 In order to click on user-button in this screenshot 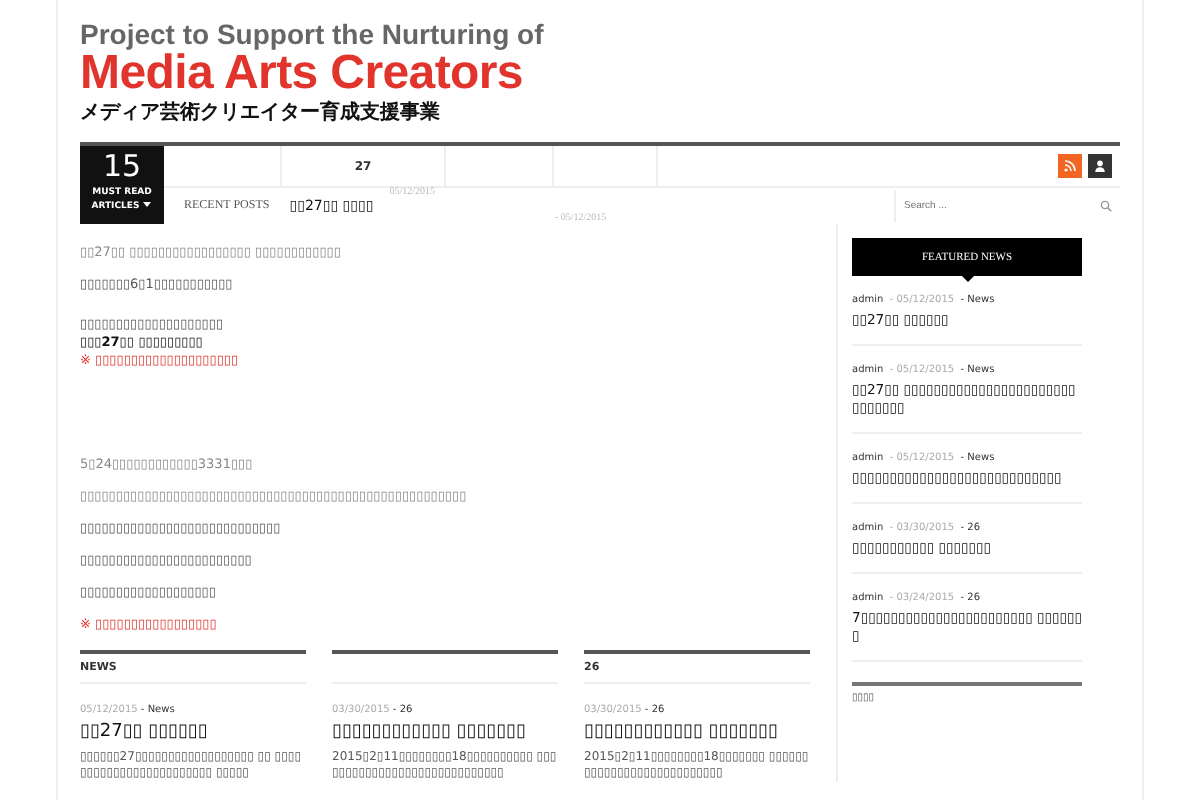, I will do `click(1100, 166)`.